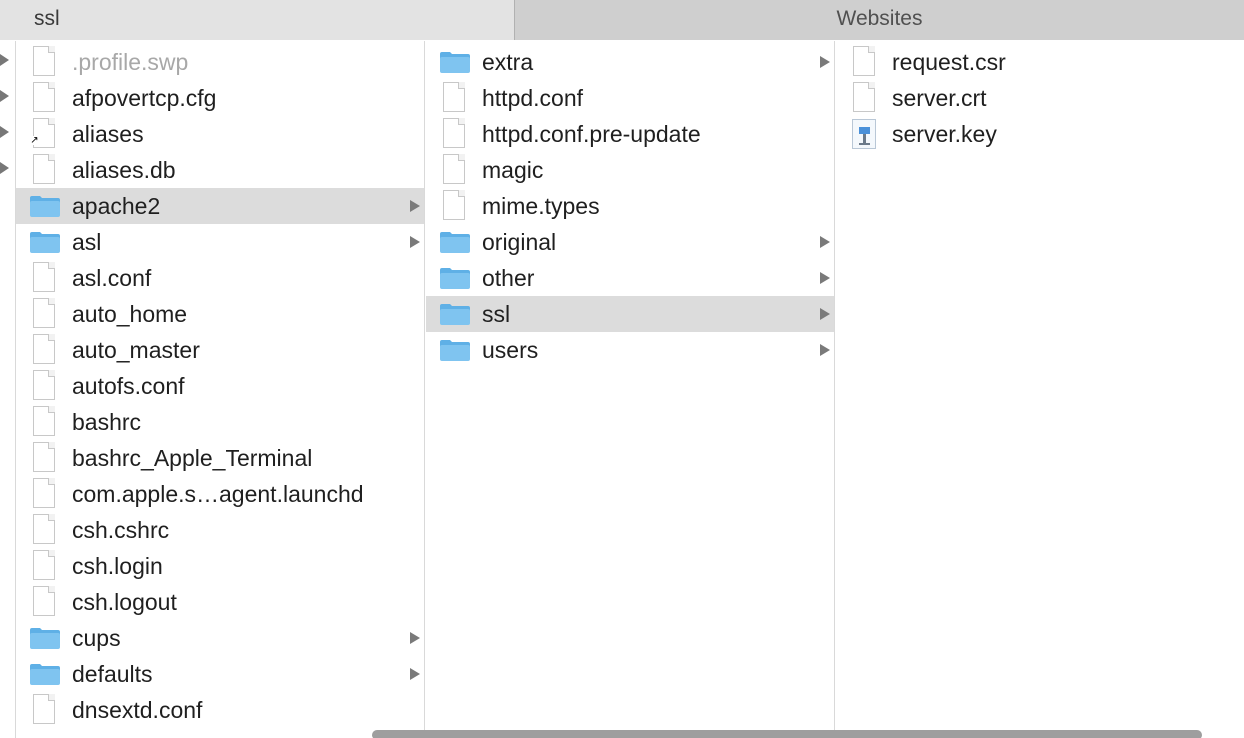 This screenshot has height=738, width=1244. I want to click on tab-bar: ssl Websites, so click(622, 20).